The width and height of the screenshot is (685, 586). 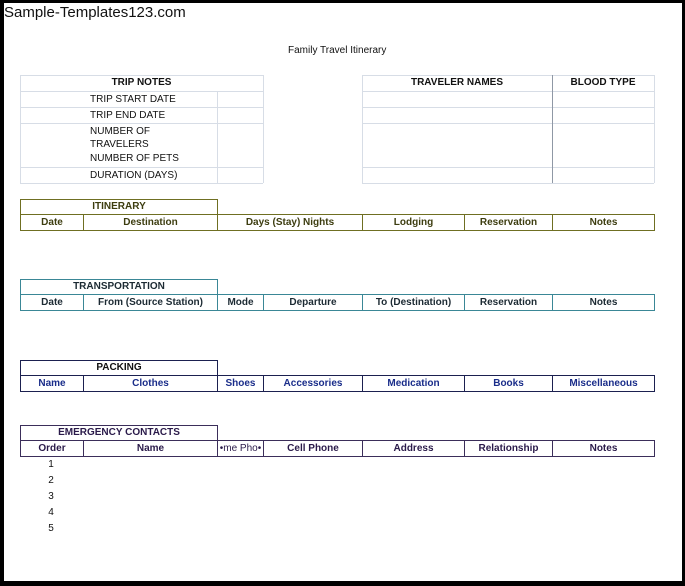 What do you see at coordinates (240, 99) in the screenshot?
I see `trip-start-date-value` at bounding box center [240, 99].